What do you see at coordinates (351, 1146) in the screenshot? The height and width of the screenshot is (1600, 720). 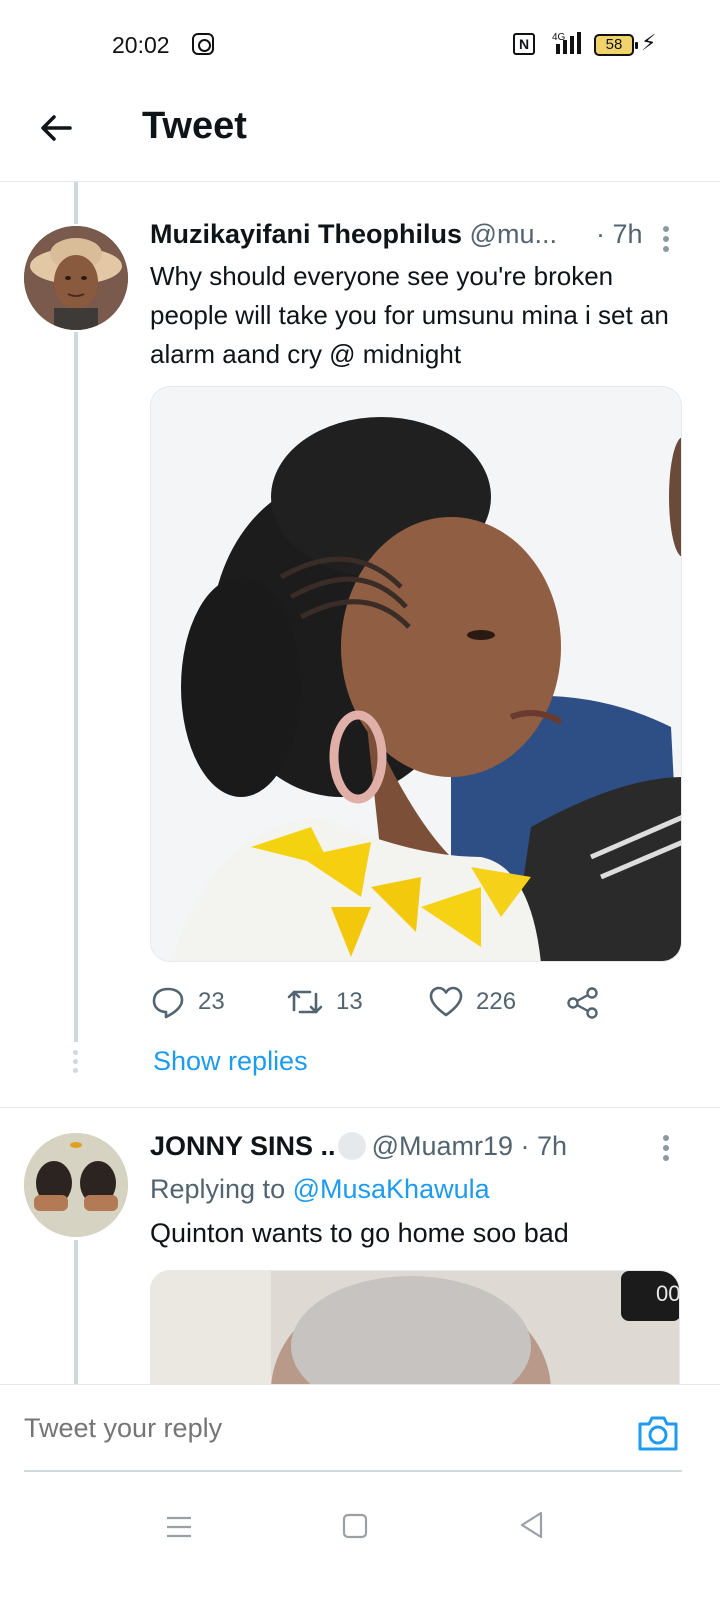 I see `emoji-badge-icon` at bounding box center [351, 1146].